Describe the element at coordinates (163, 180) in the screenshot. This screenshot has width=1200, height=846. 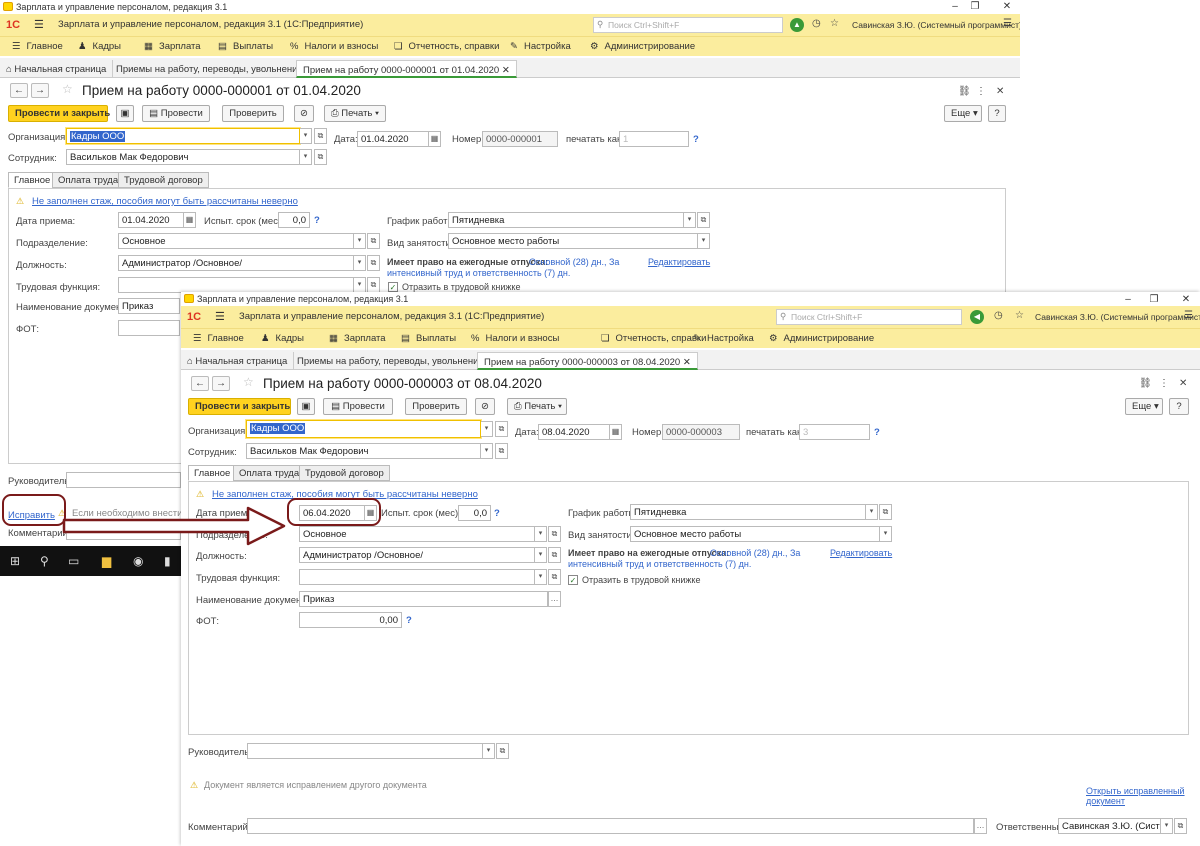
I see `form-tab-contract: Трудовой договор` at that location.